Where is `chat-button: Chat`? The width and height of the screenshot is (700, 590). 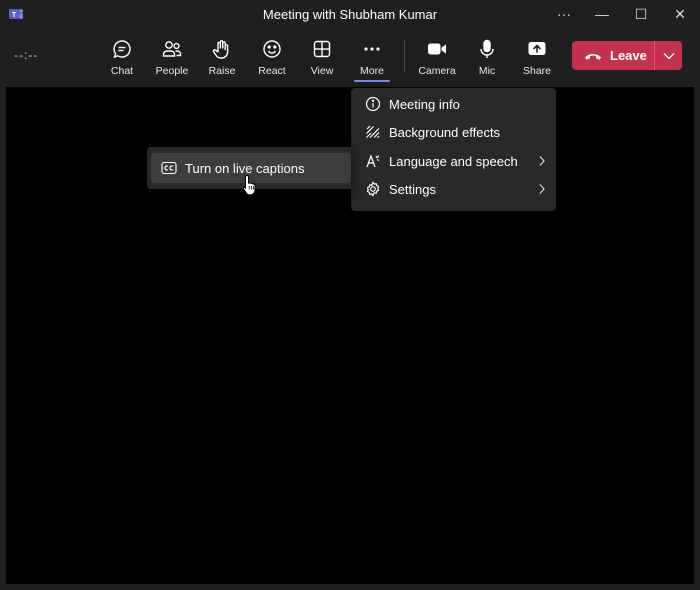 chat-button: Chat is located at coordinates (122, 56).